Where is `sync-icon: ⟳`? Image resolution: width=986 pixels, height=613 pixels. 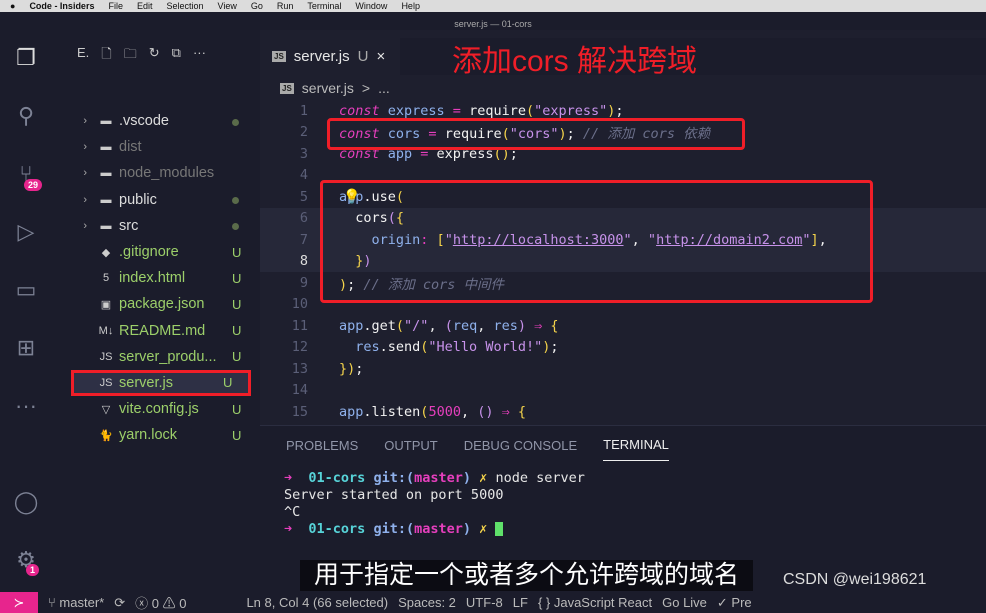
sync-icon: ⟳ is located at coordinates (119, 603).